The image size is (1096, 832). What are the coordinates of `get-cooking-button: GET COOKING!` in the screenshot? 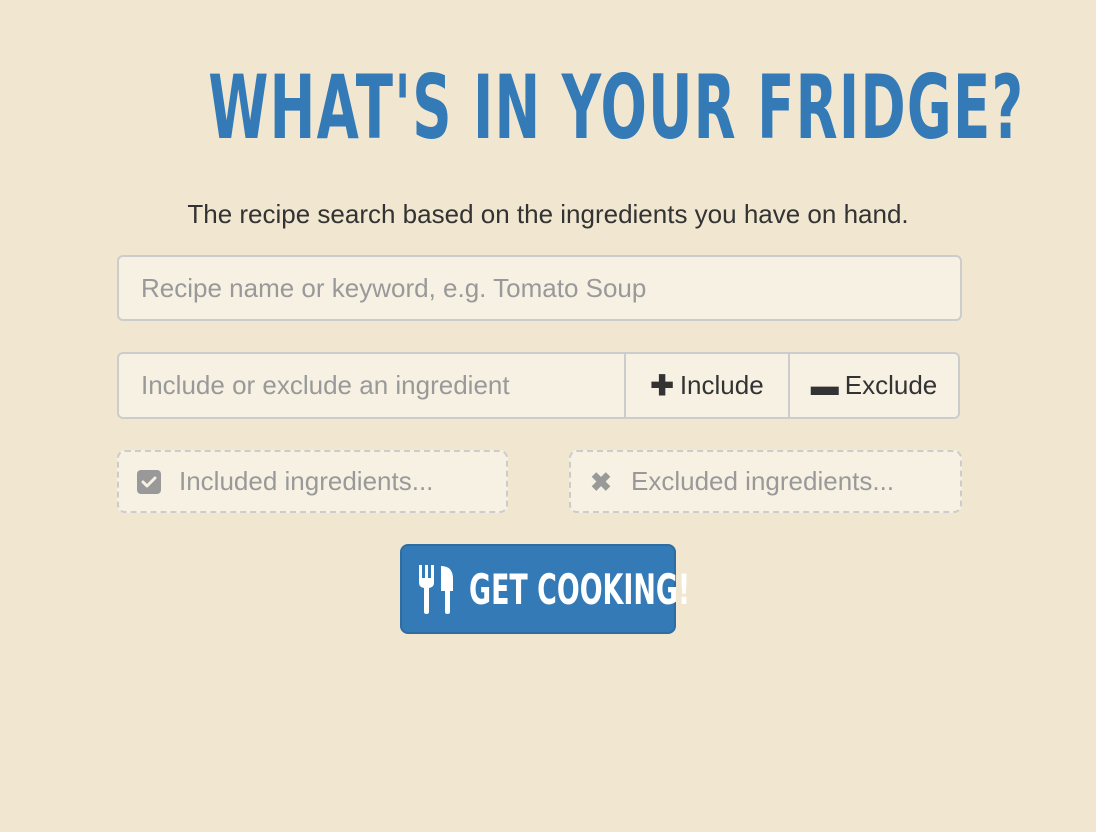 It's located at (545, 589).